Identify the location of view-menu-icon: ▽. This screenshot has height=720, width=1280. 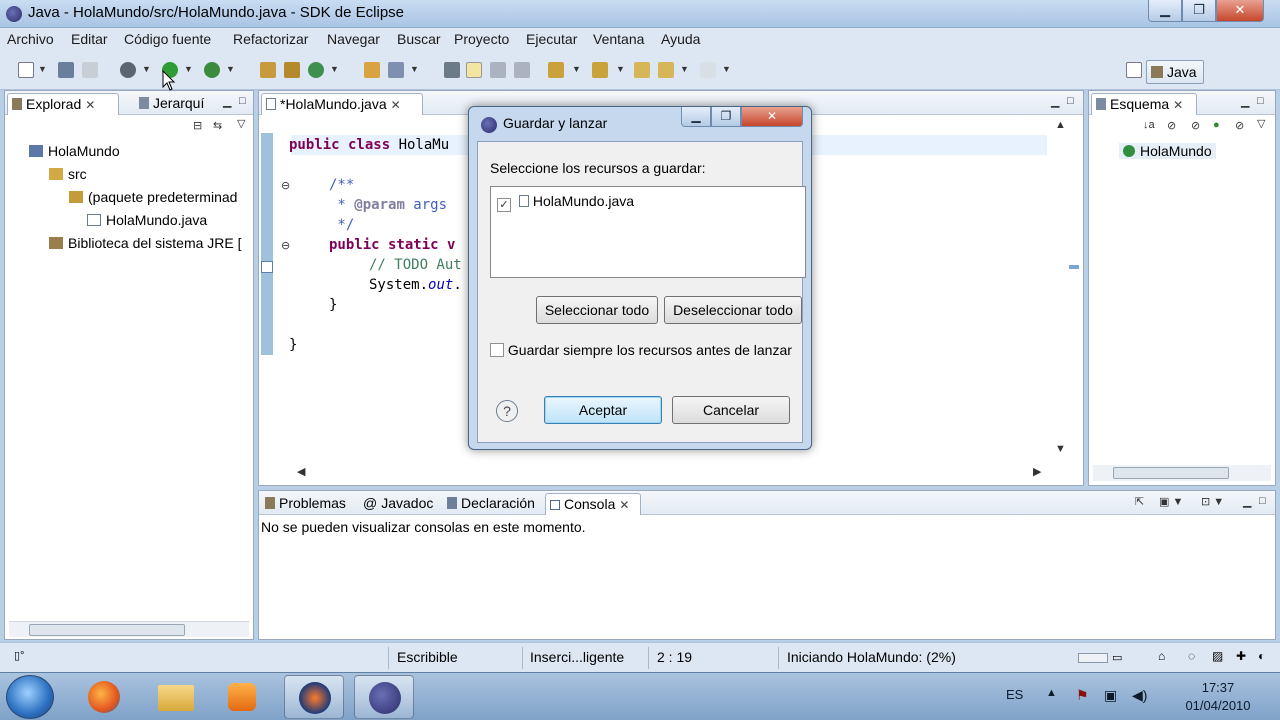
(1261, 123).